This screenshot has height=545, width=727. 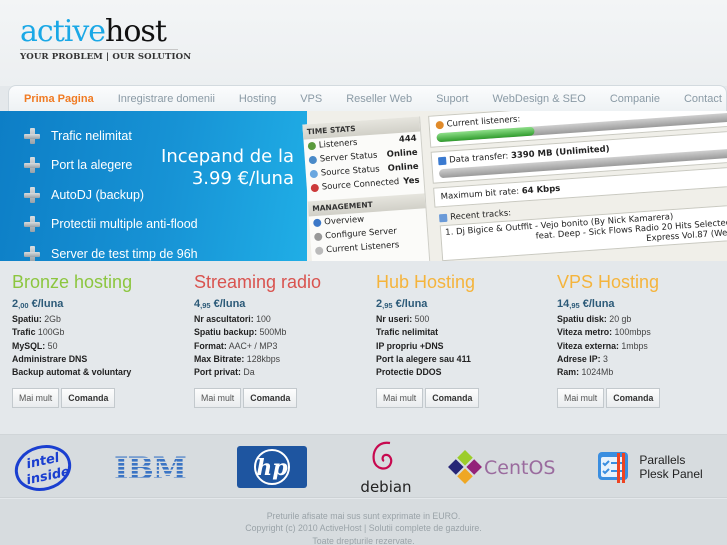 What do you see at coordinates (360, 185) in the screenshot?
I see `stat-label: Source Connected` at bounding box center [360, 185].